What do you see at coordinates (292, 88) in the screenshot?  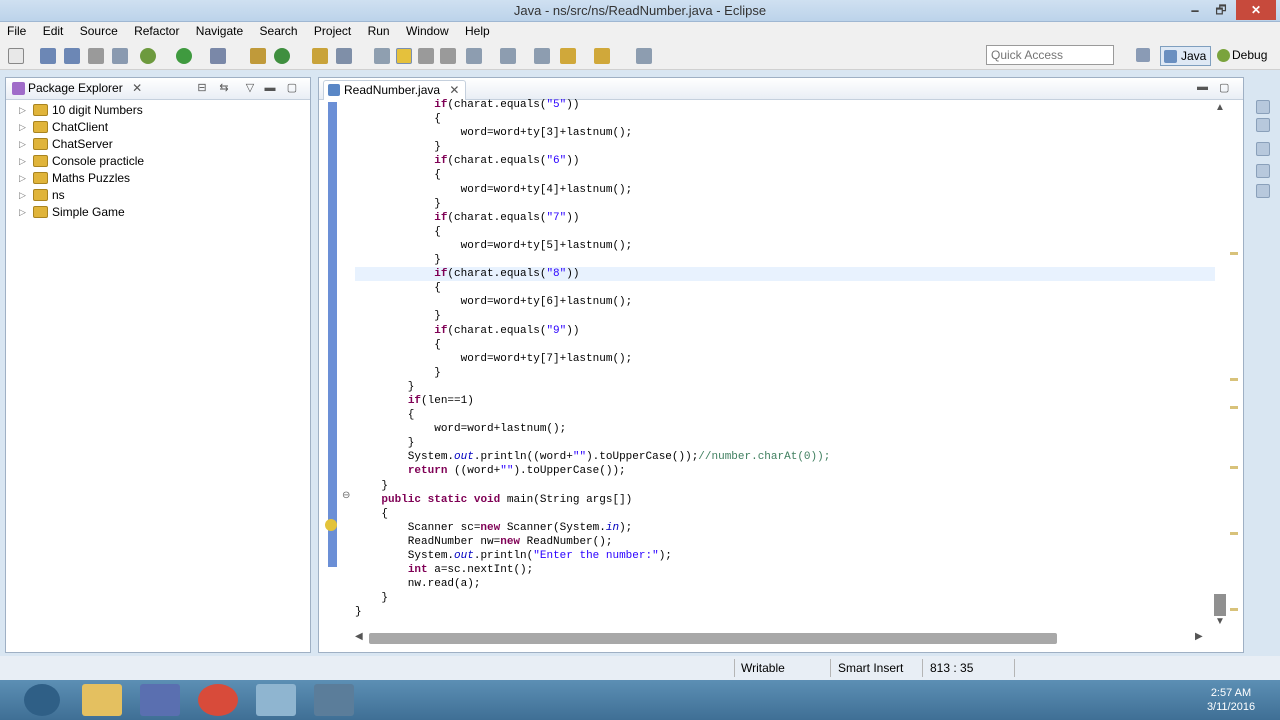 I see `maximize-view-icon: ▢` at bounding box center [292, 88].